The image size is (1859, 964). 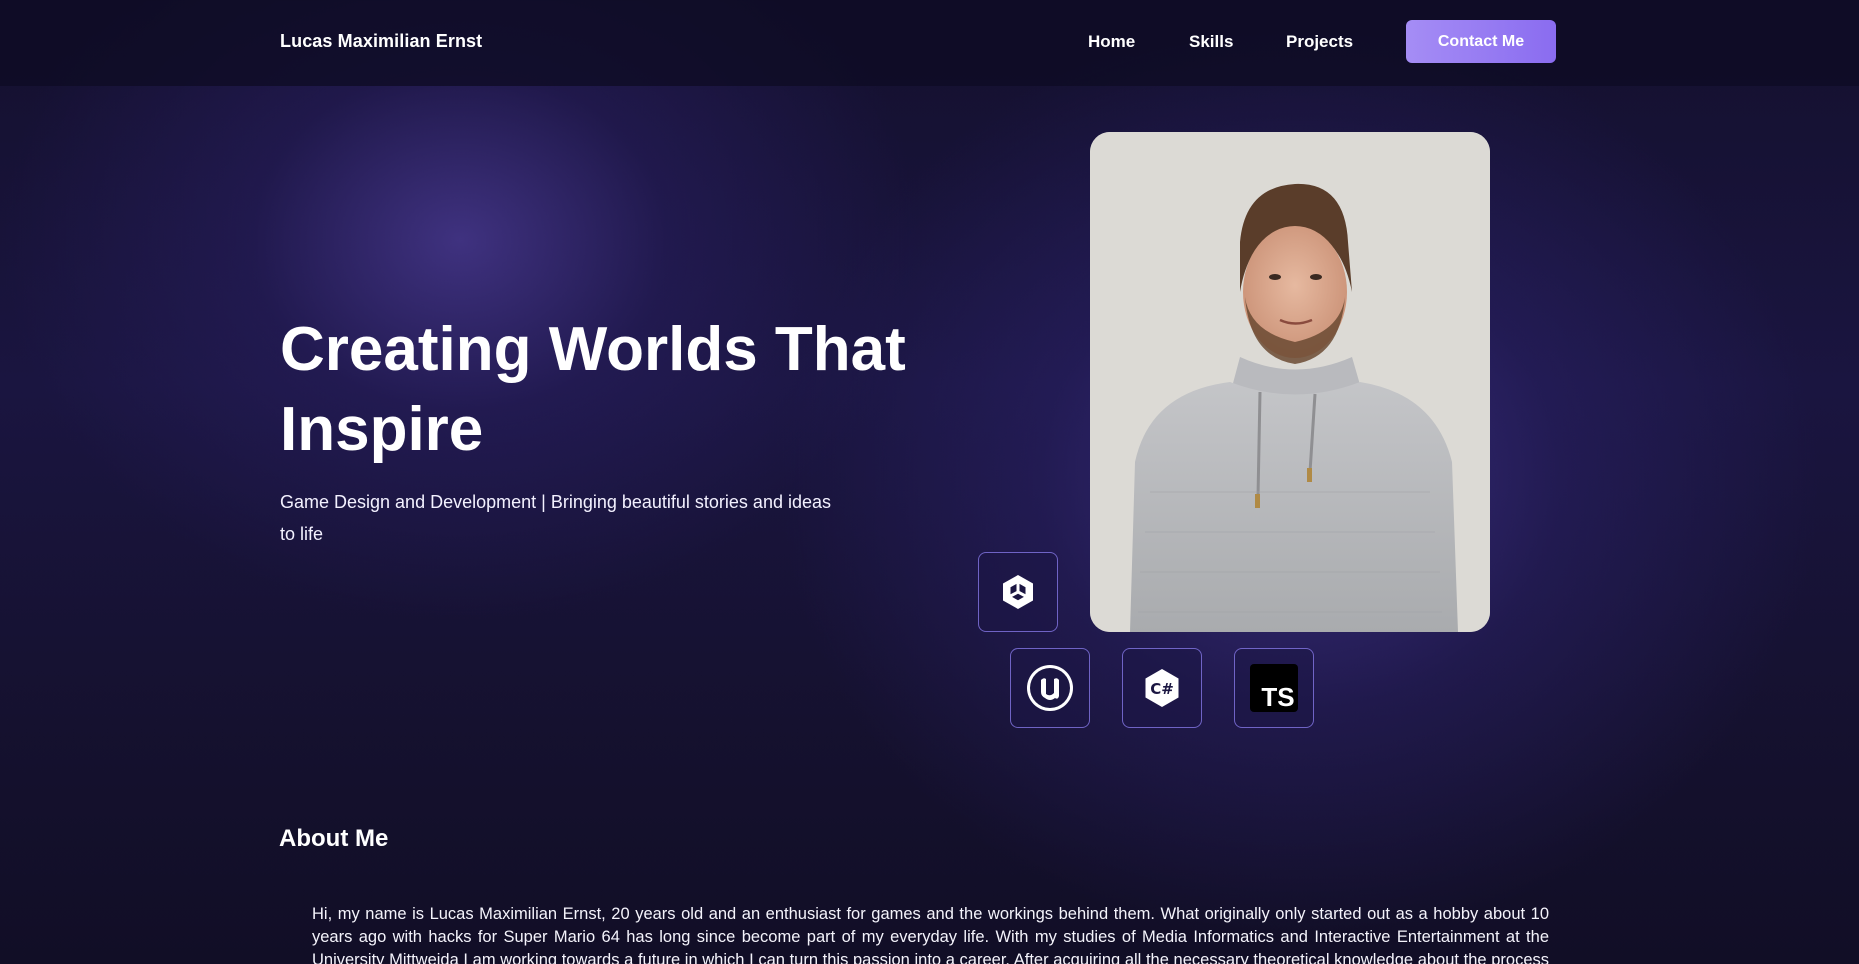 I want to click on nav-skills: Skills, so click(x=1211, y=42).